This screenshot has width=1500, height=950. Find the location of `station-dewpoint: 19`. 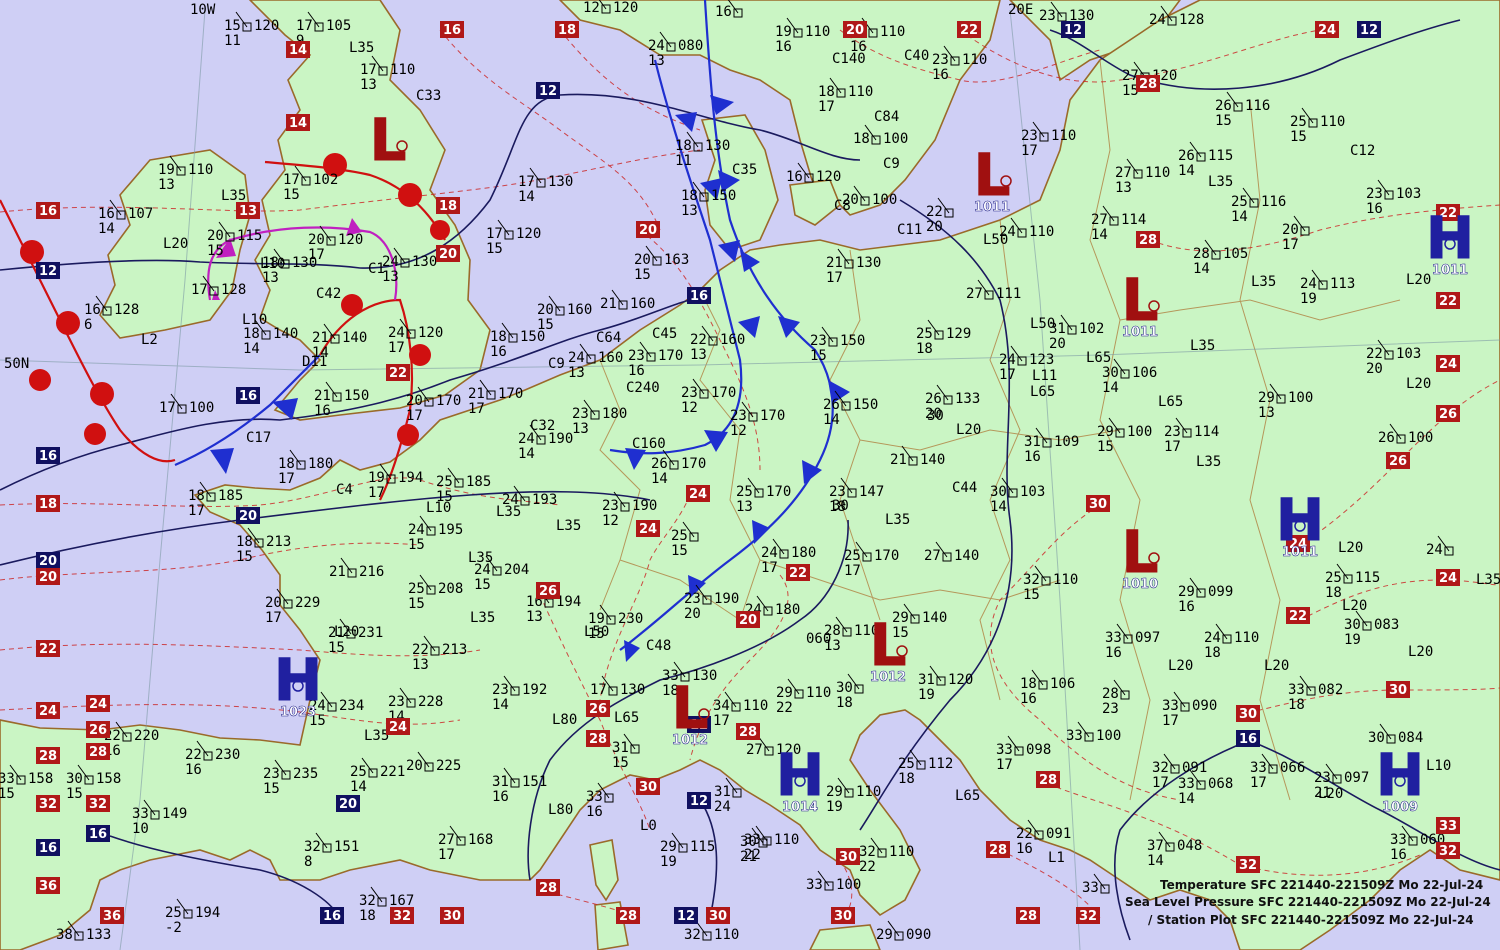

station-dewpoint: 19 is located at coordinates (668, 862).